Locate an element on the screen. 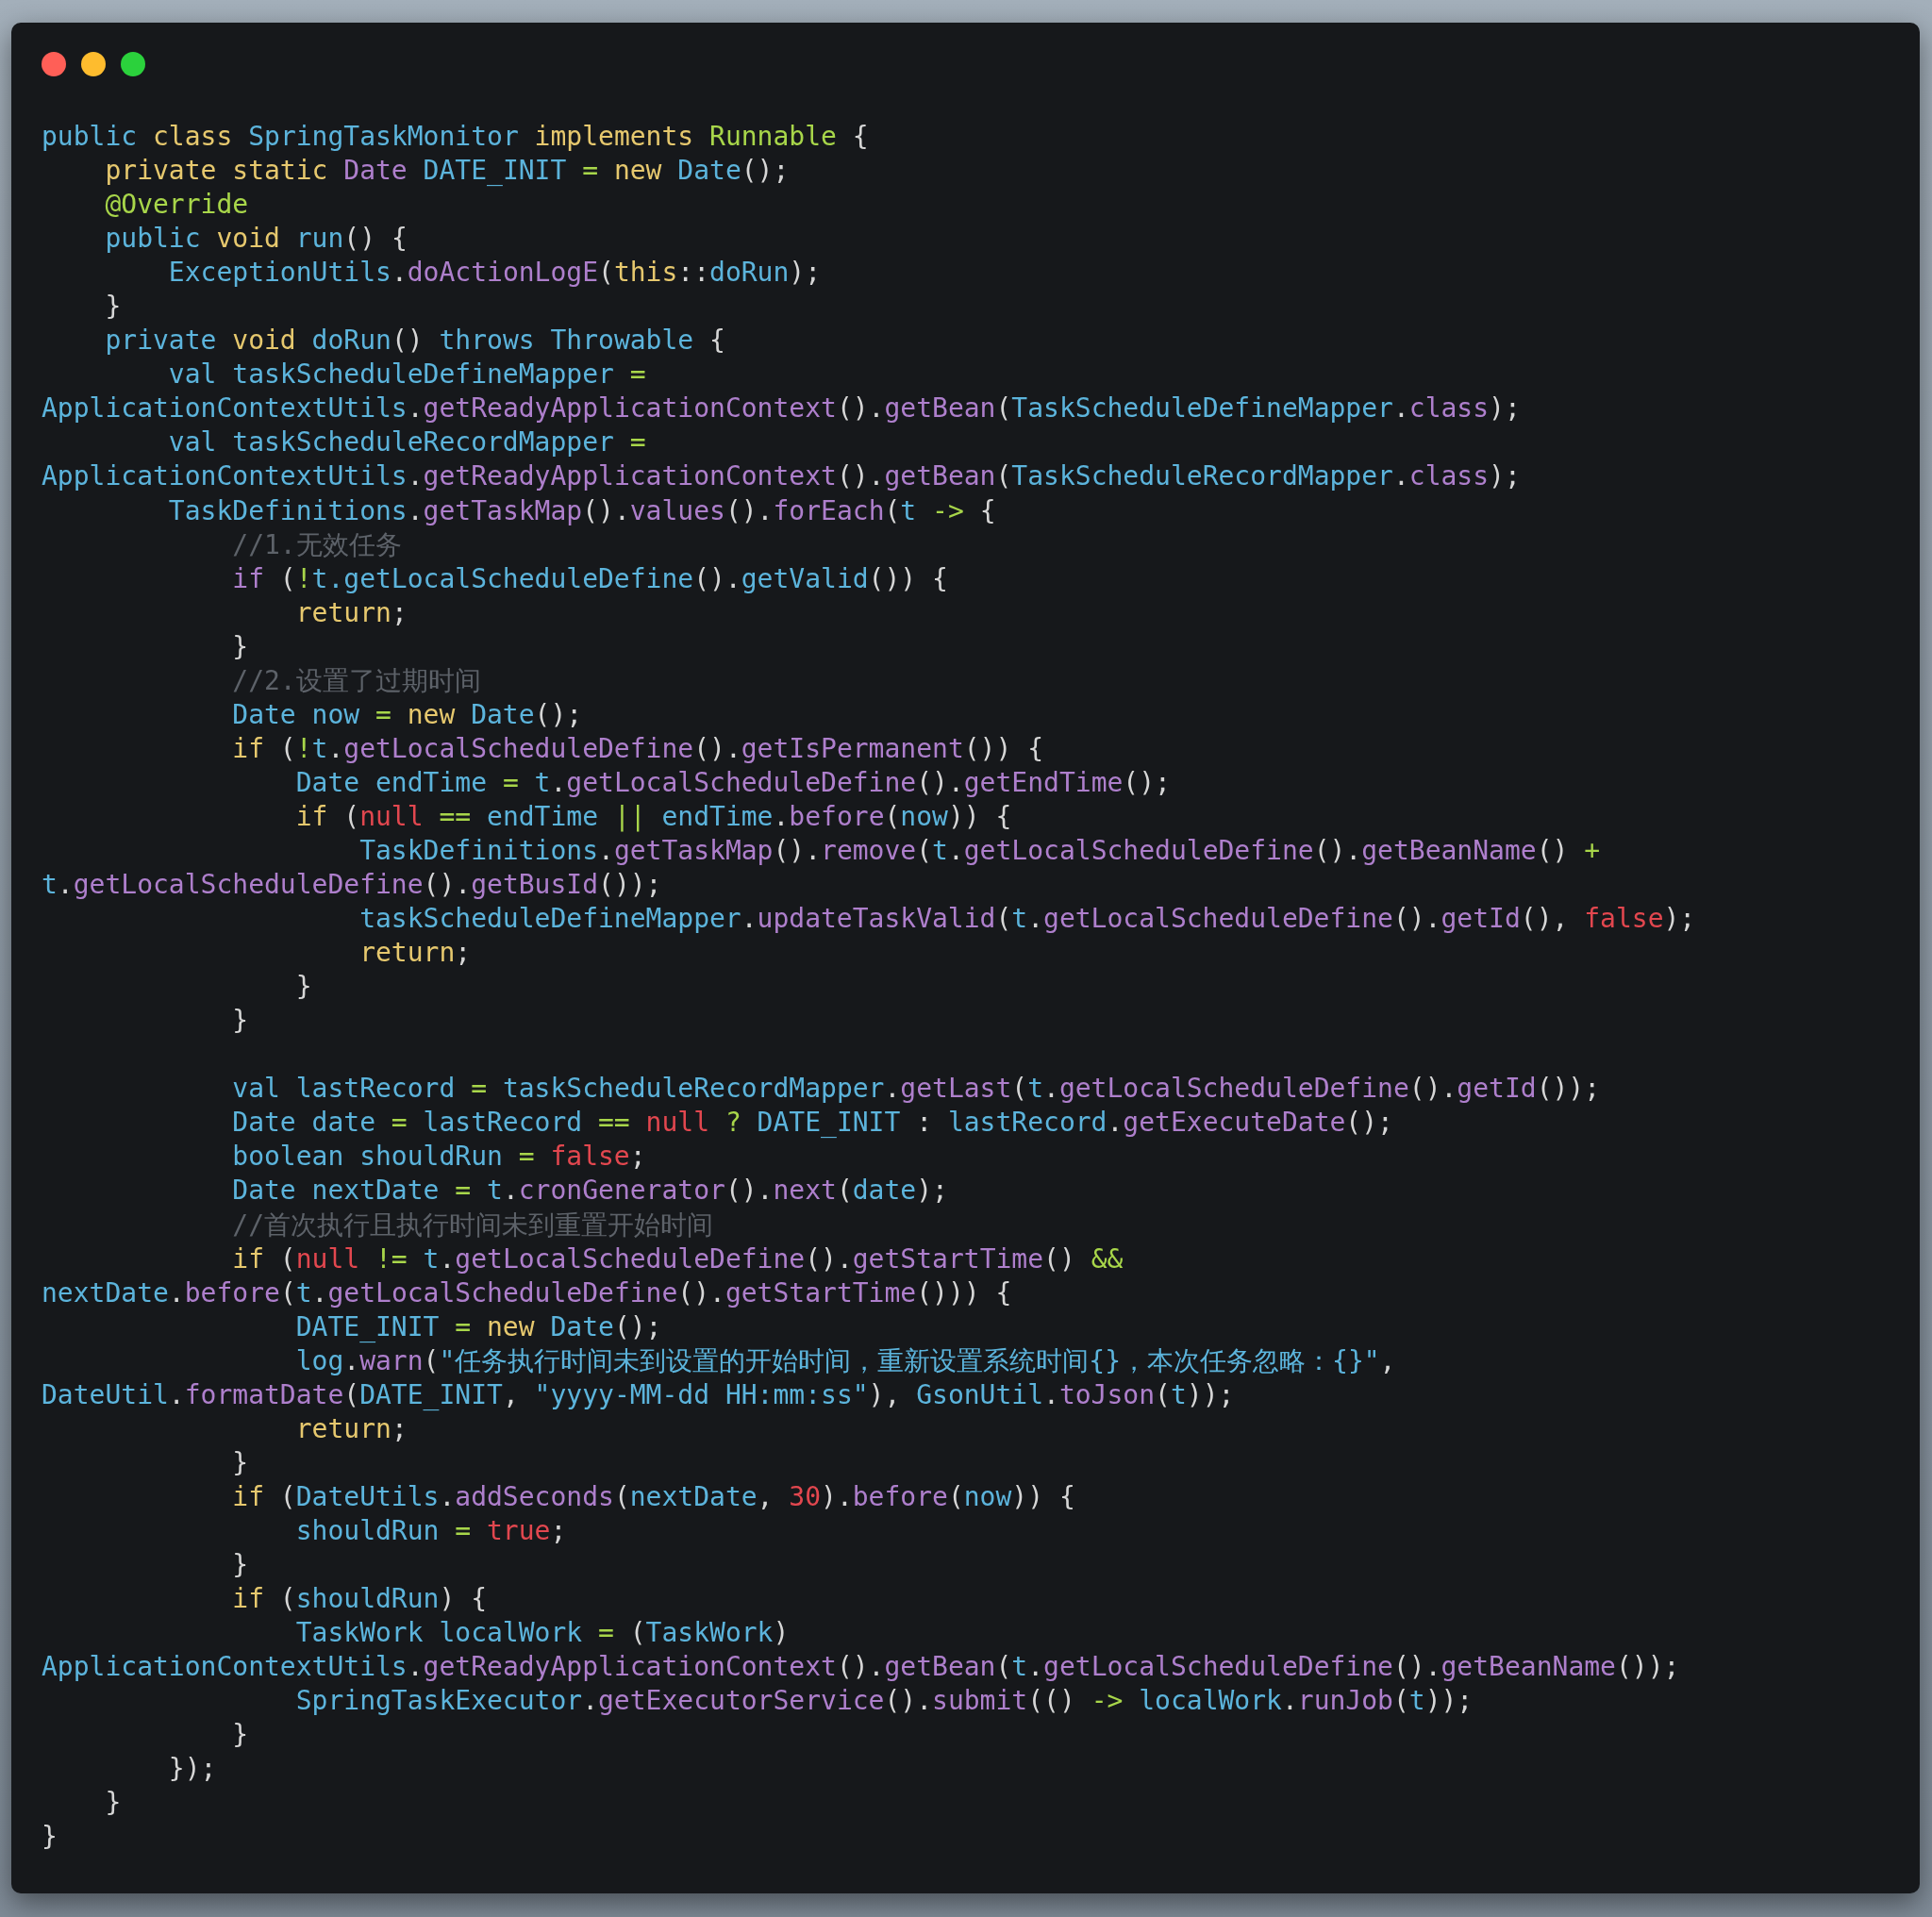 This screenshot has width=1932, height=1917. code-line: taskScheduleDefineMapper.updateTaskValid(t.getLocalScheduleDefine().getId(), false); is located at coordinates (1027, 919).